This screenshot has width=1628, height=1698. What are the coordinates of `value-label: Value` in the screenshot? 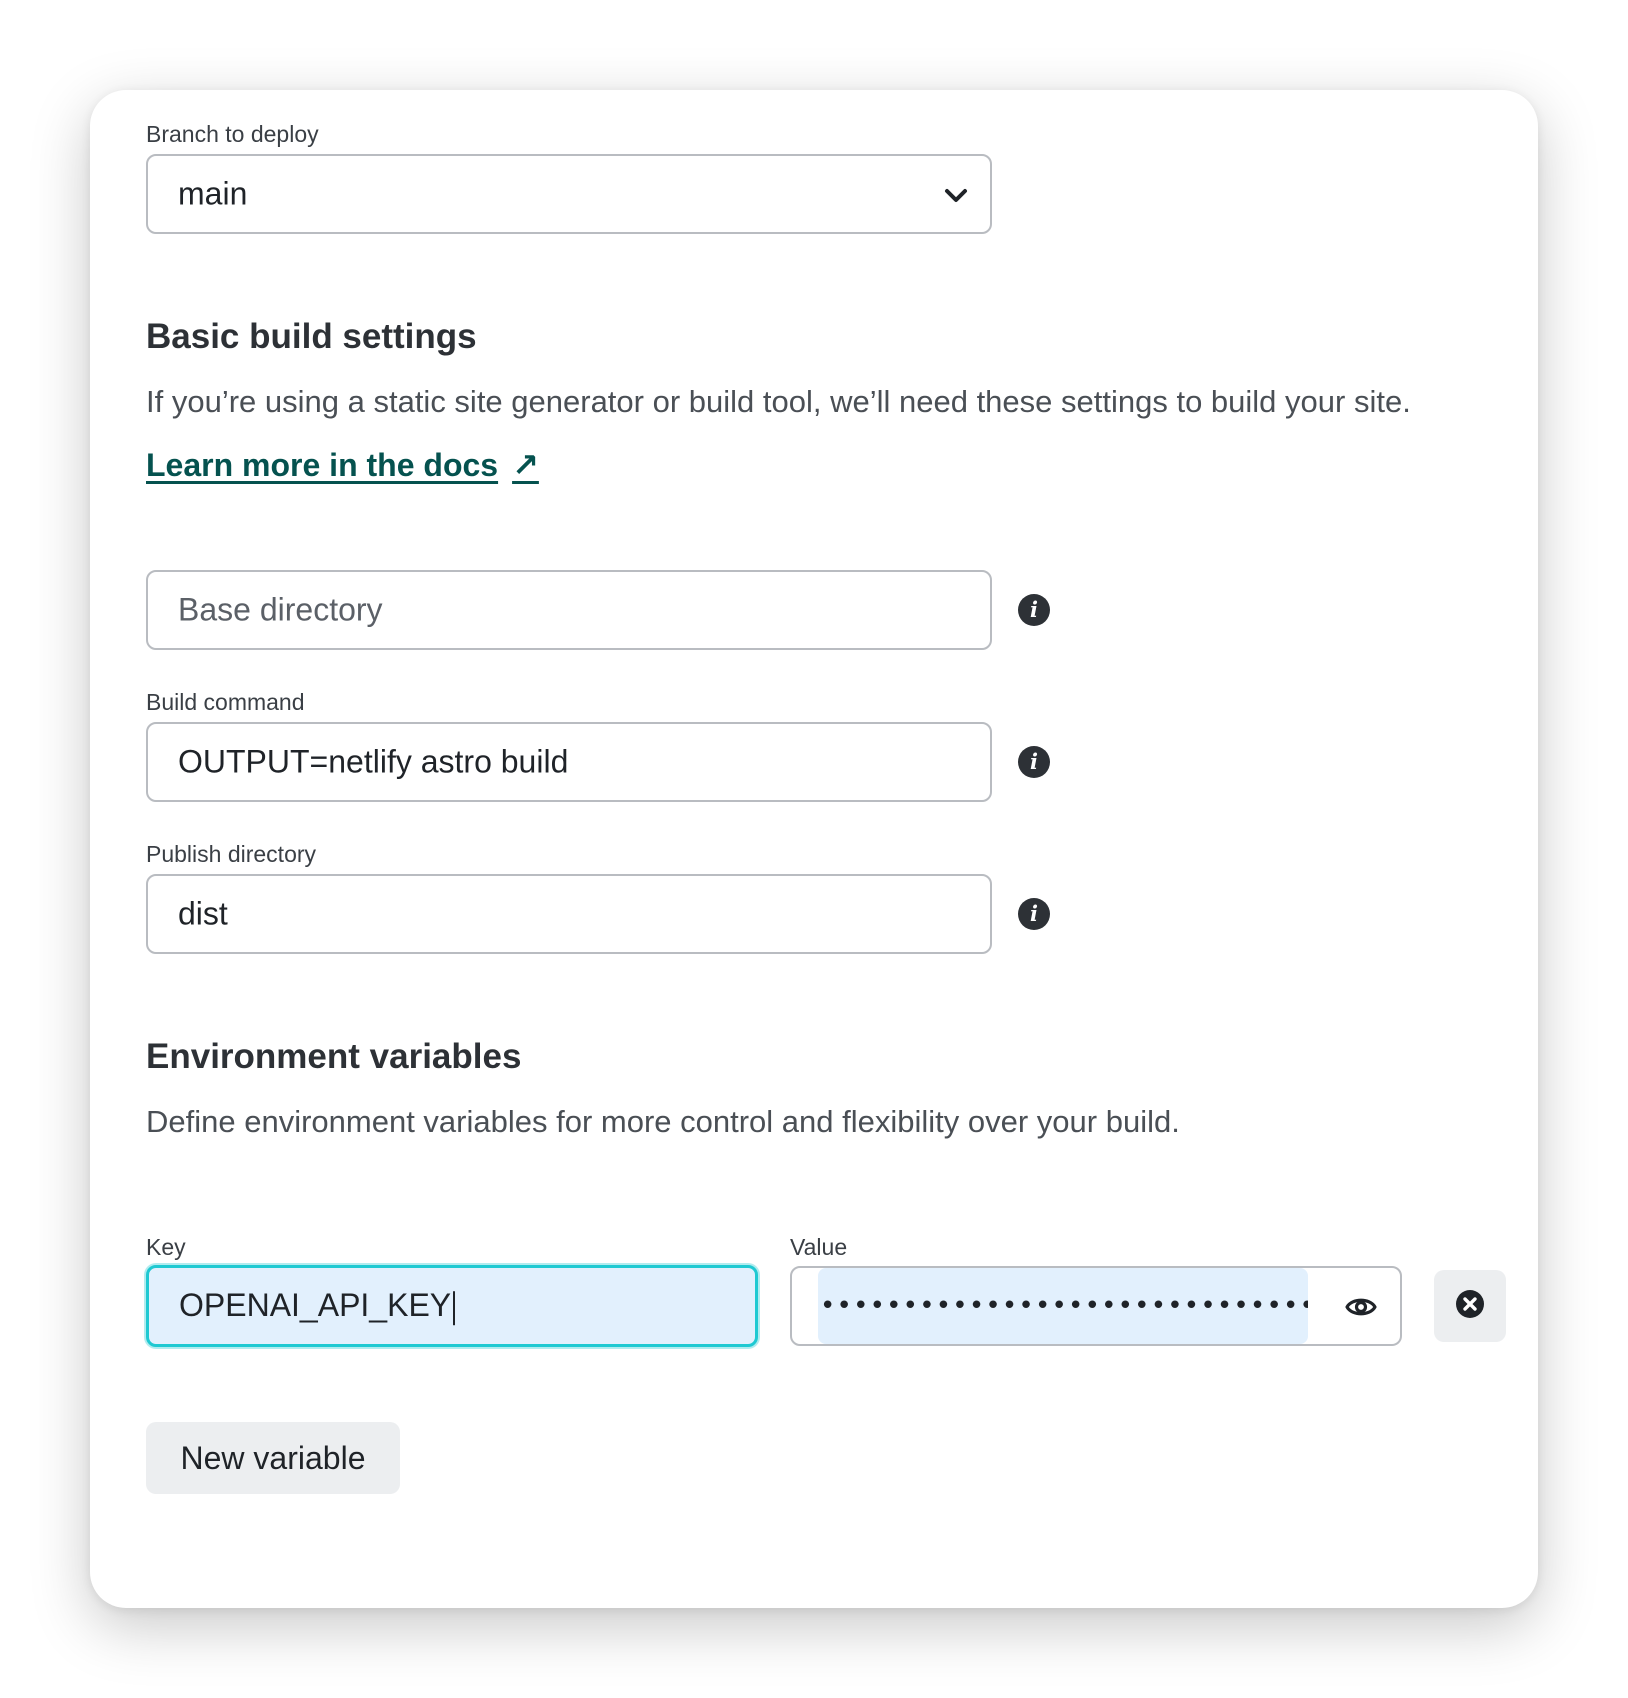 It's located at (819, 1247).